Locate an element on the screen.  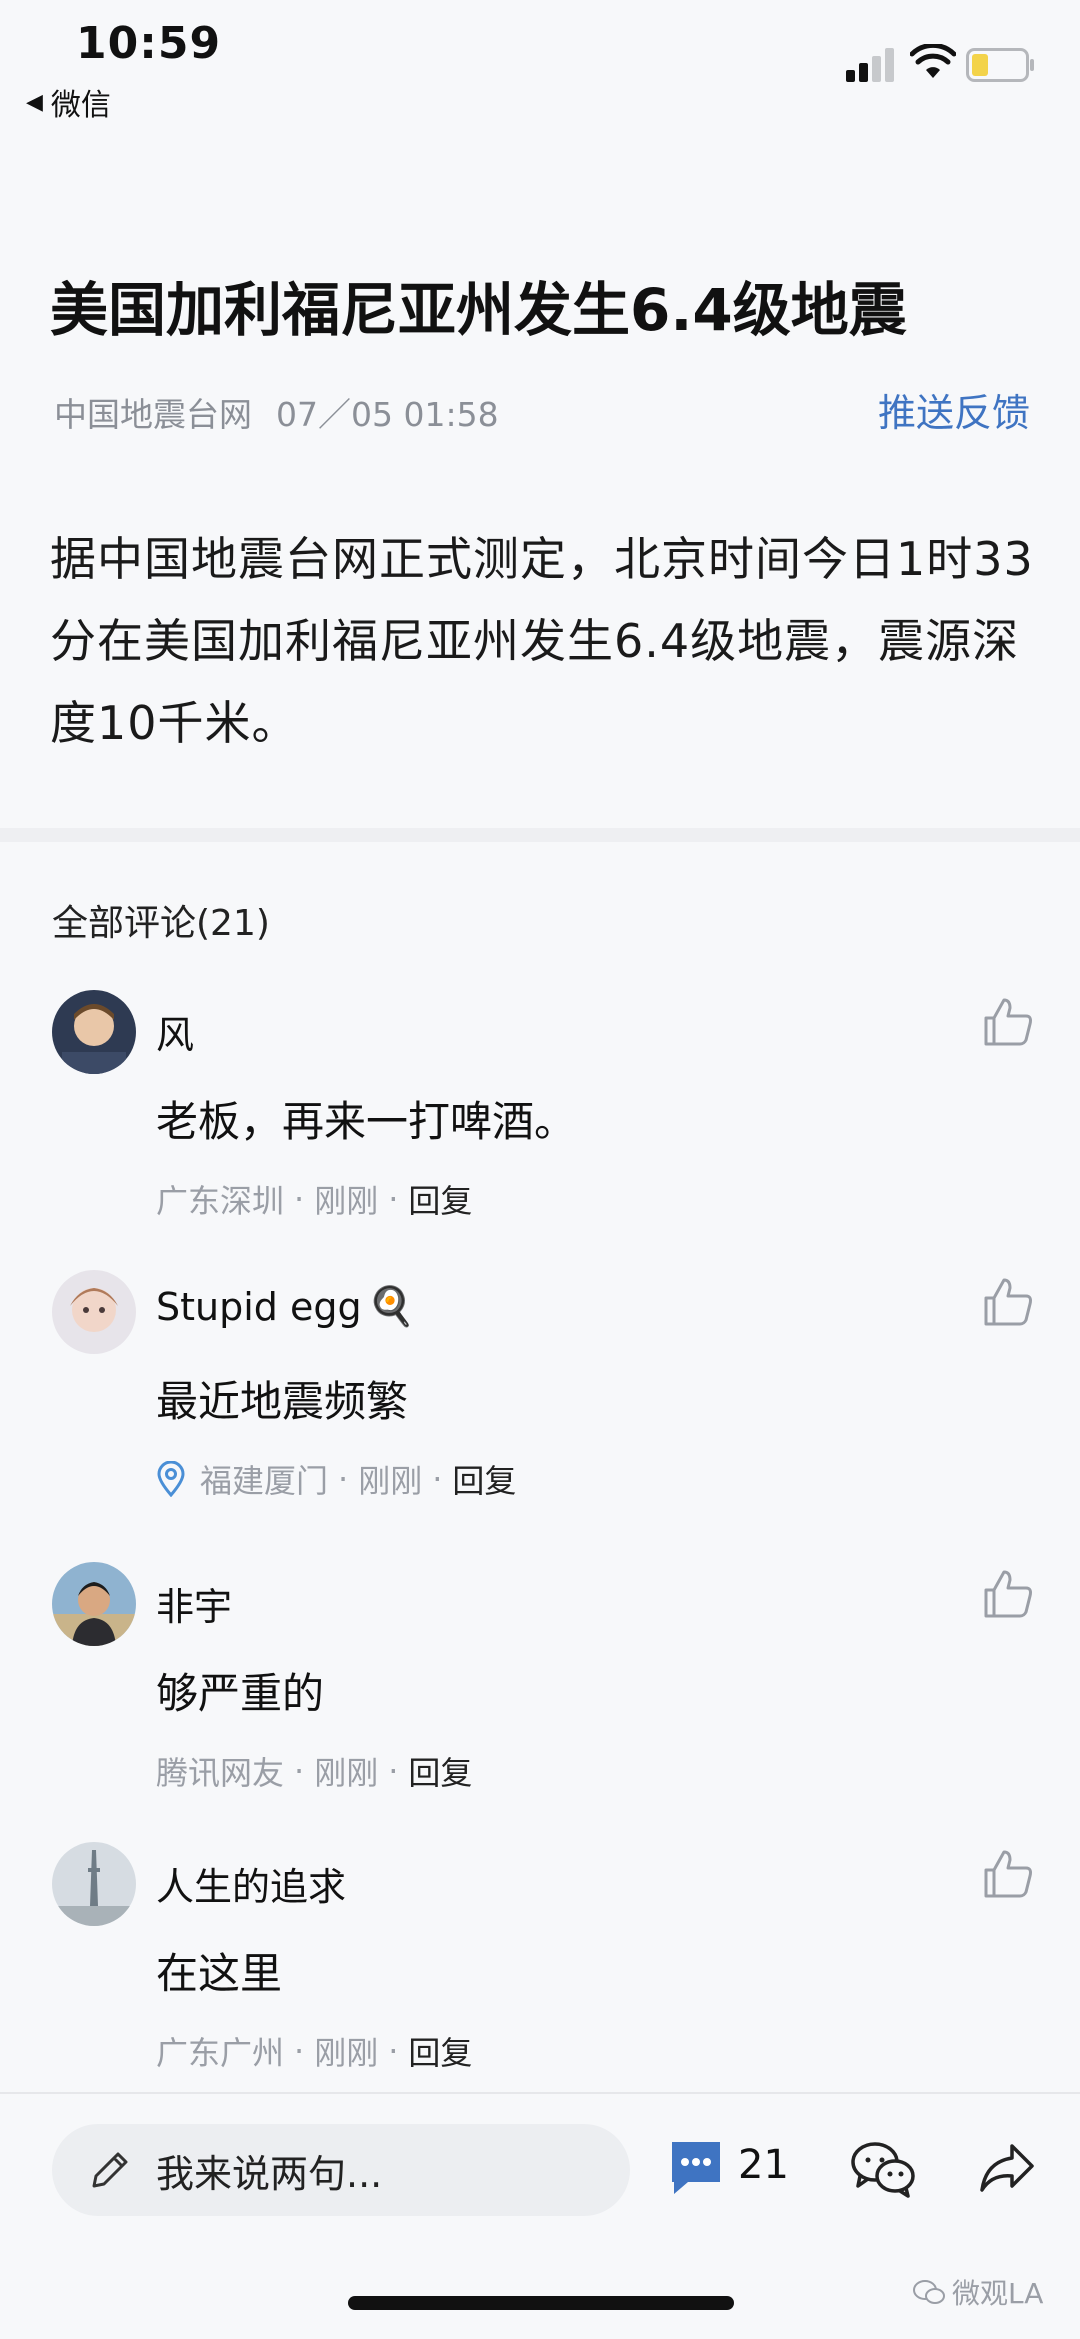
comment-location: 广东广州 is located at coordinates (220, 2053).